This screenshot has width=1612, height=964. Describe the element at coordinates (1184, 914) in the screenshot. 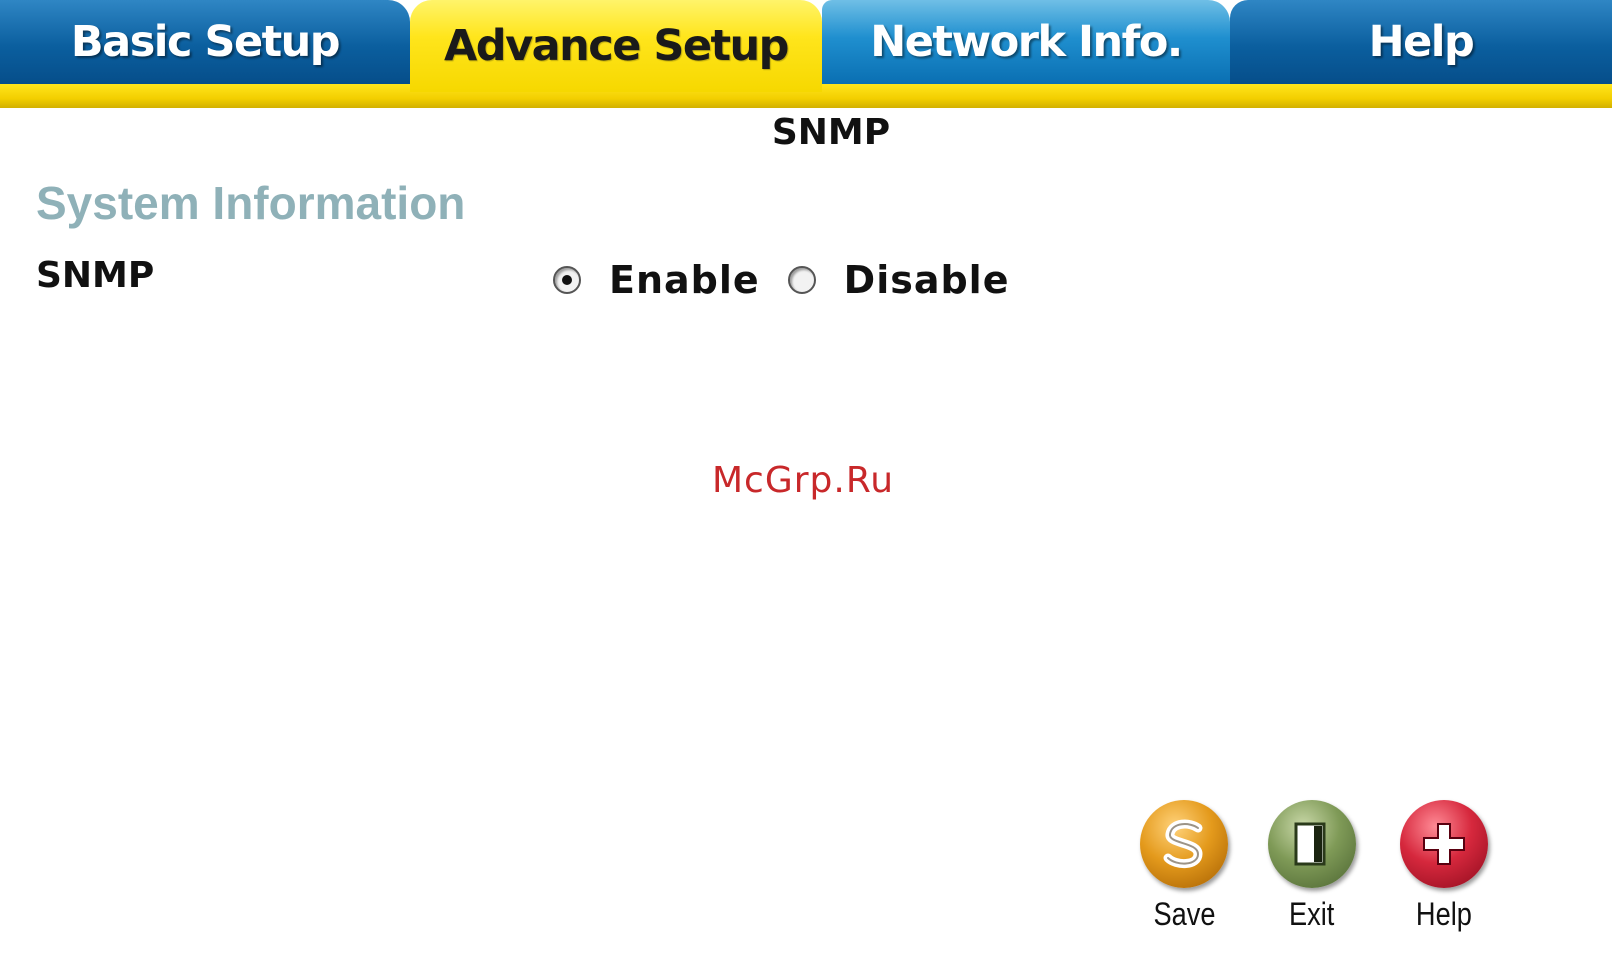

I see `save-button-label: Save` at that location.